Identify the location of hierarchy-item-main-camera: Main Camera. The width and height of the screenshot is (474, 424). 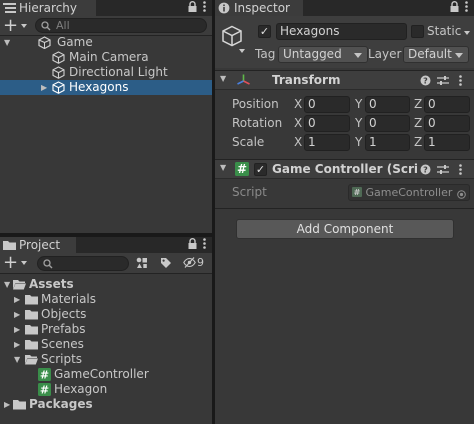
(106, 57).